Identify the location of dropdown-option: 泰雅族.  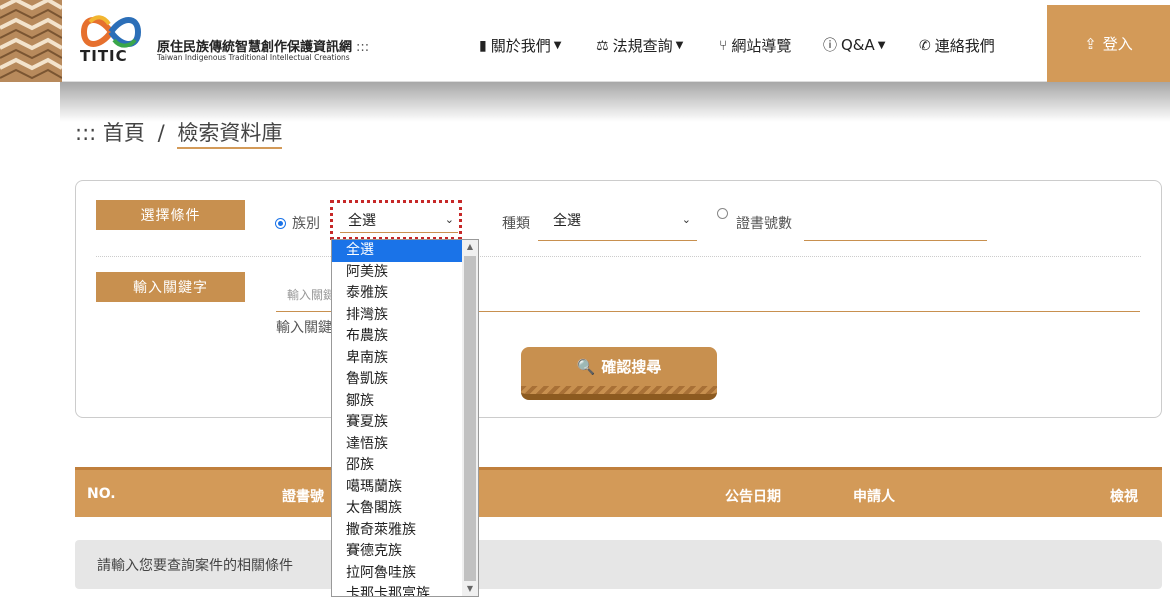
(397, 294).